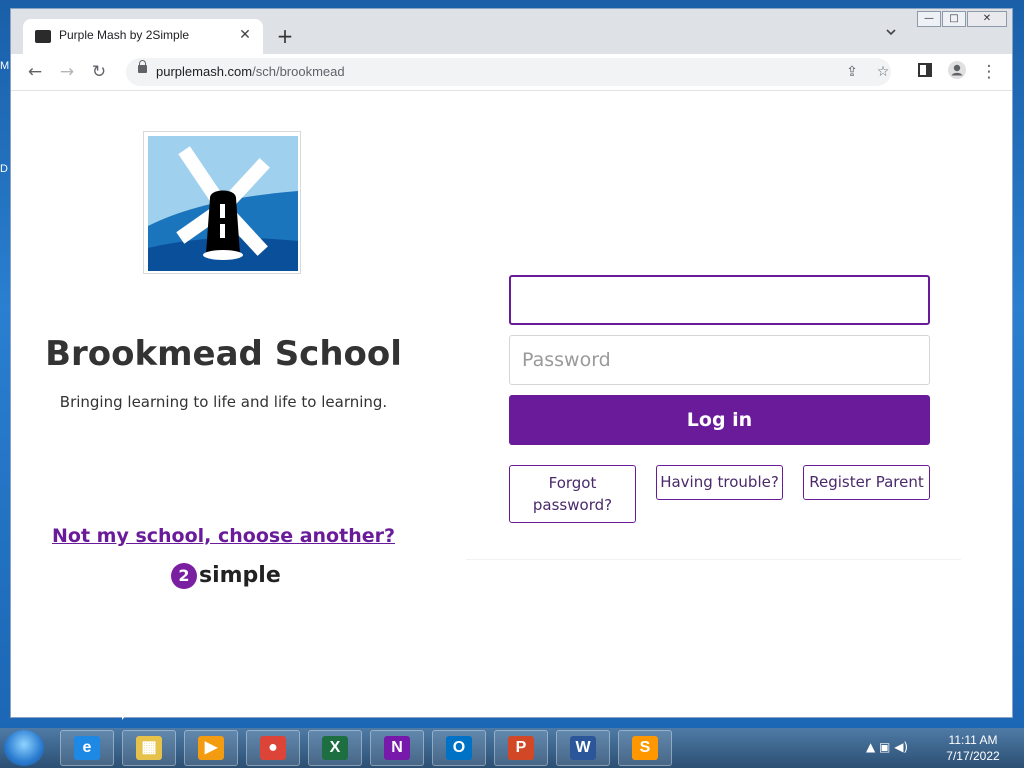 This screenshot has height=768, width=1024. I want to click on outlook-icon: O, so click(459, 748).